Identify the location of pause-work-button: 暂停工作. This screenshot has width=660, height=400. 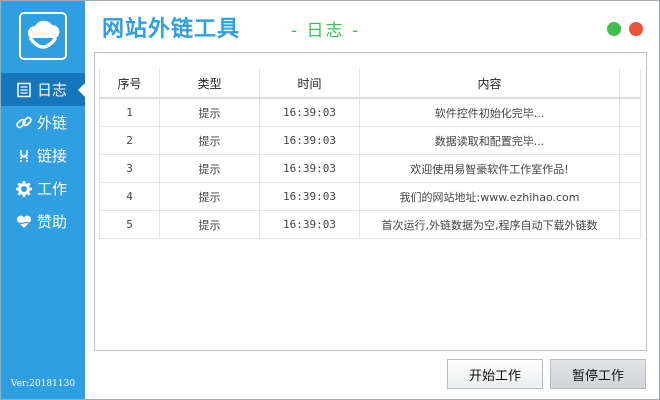
(598, 374).